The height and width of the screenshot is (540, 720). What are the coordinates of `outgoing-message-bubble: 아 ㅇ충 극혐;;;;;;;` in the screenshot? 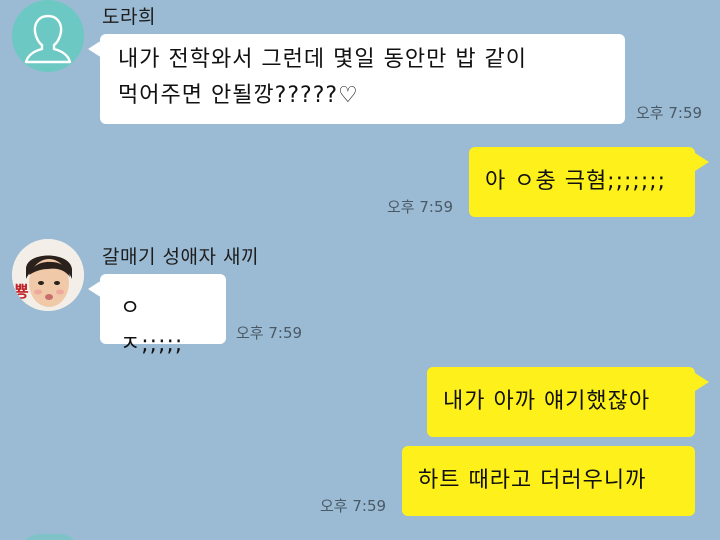 It's located at (582, 182).